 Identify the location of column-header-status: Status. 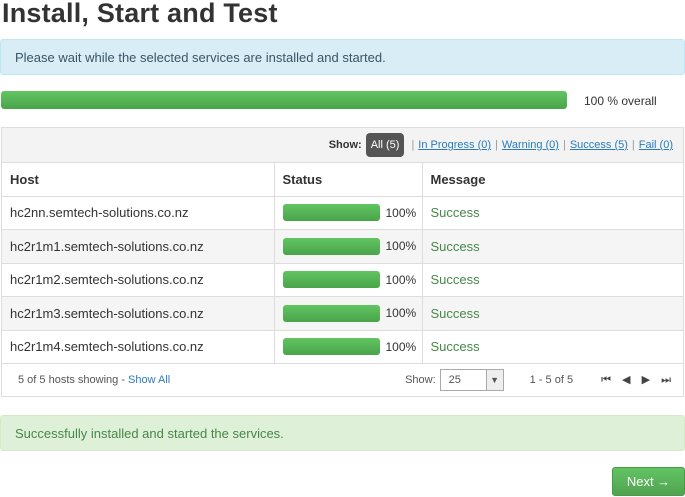
(348, 180).